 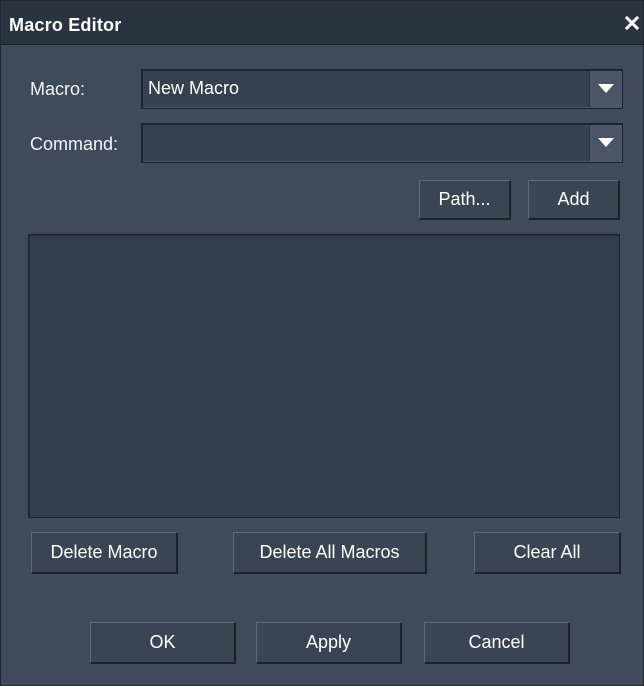 What do you see at coordinates (382, 89) in the screenshot?
I see `macro-dropdown: New Macro` at bounding box center [382, 89].